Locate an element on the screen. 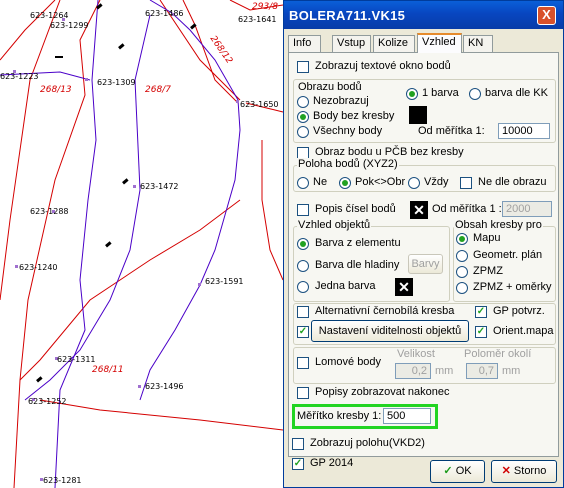 The image size is (564, 488). radio-color-kk-label: barva dle KK is located at coordinates (516, 93).